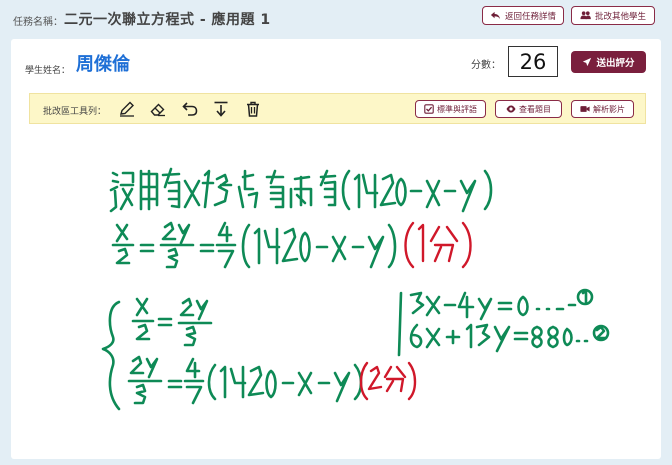 The image size is (672, 465). I want to click on undo-icon, so click(190, 109).